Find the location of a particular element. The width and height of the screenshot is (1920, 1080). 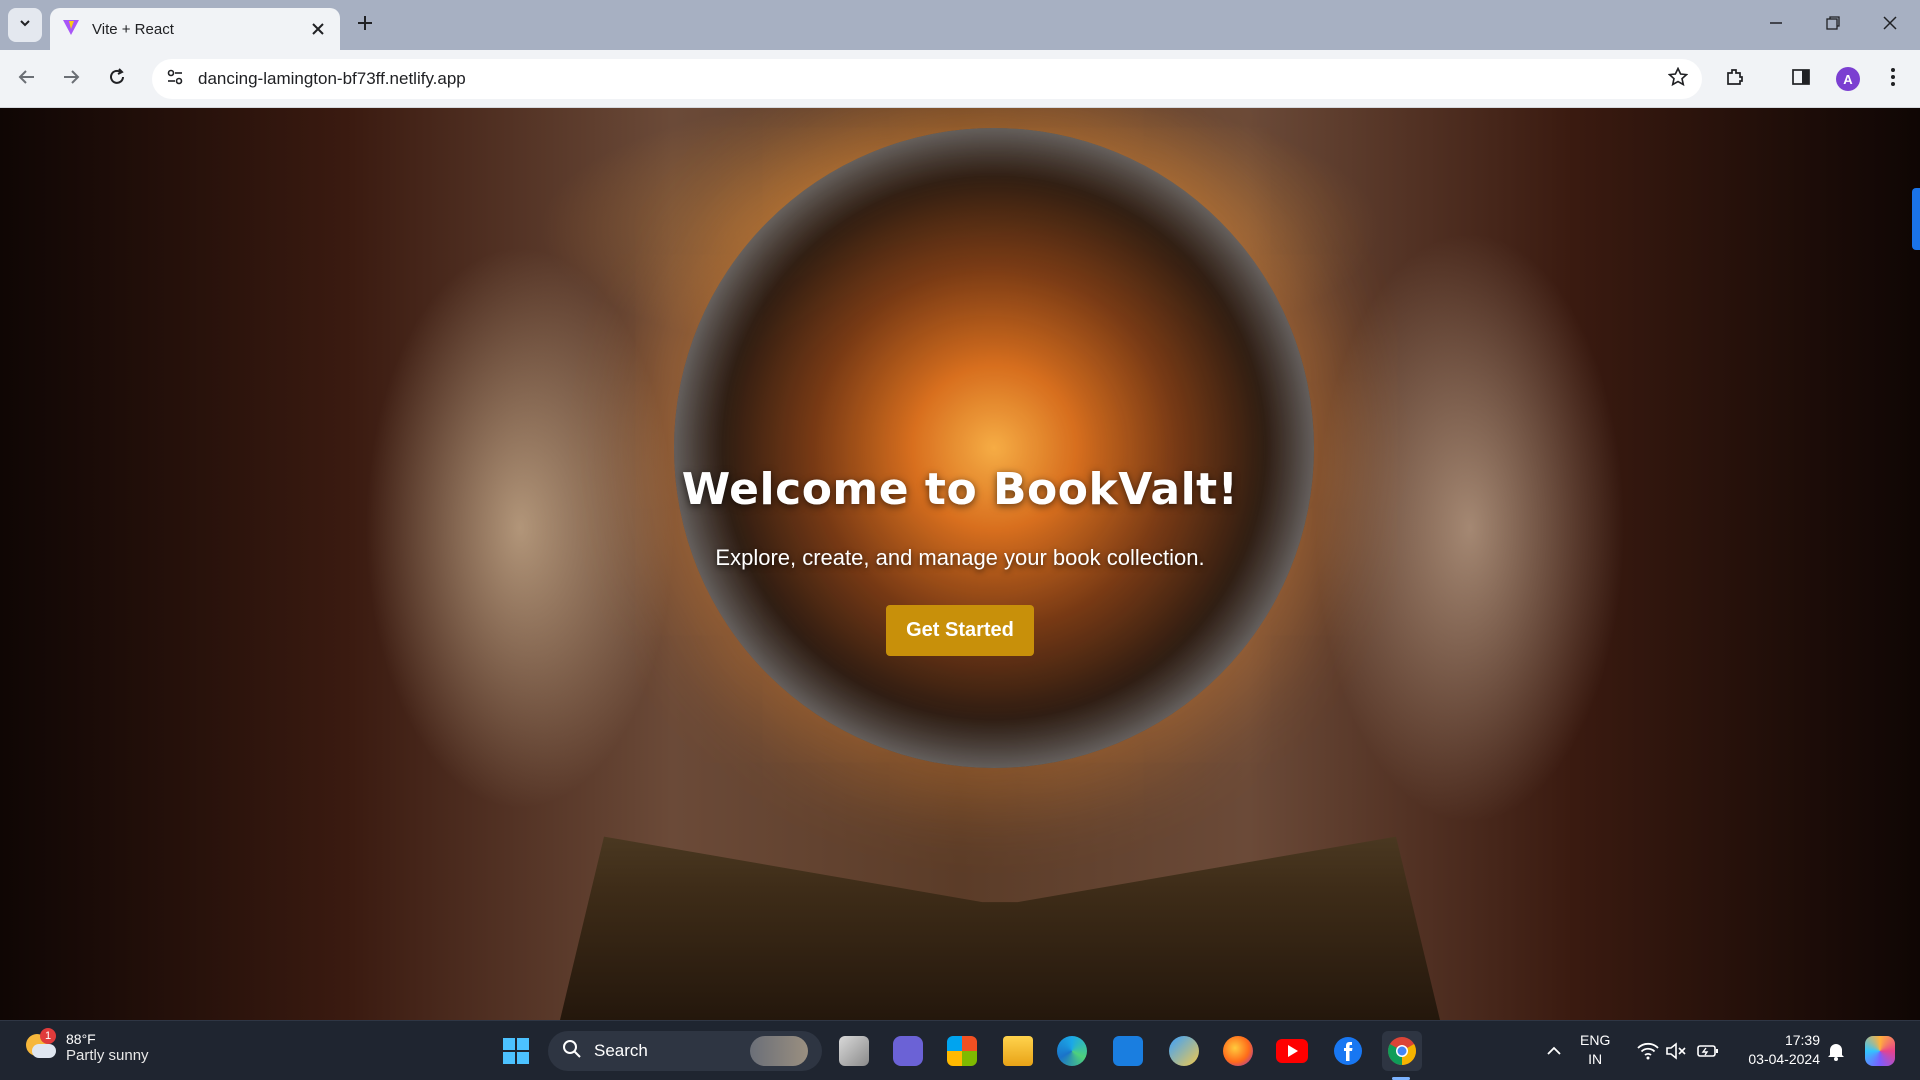

weather-desc: Partly sunny is located at coordinates (107, 1055).